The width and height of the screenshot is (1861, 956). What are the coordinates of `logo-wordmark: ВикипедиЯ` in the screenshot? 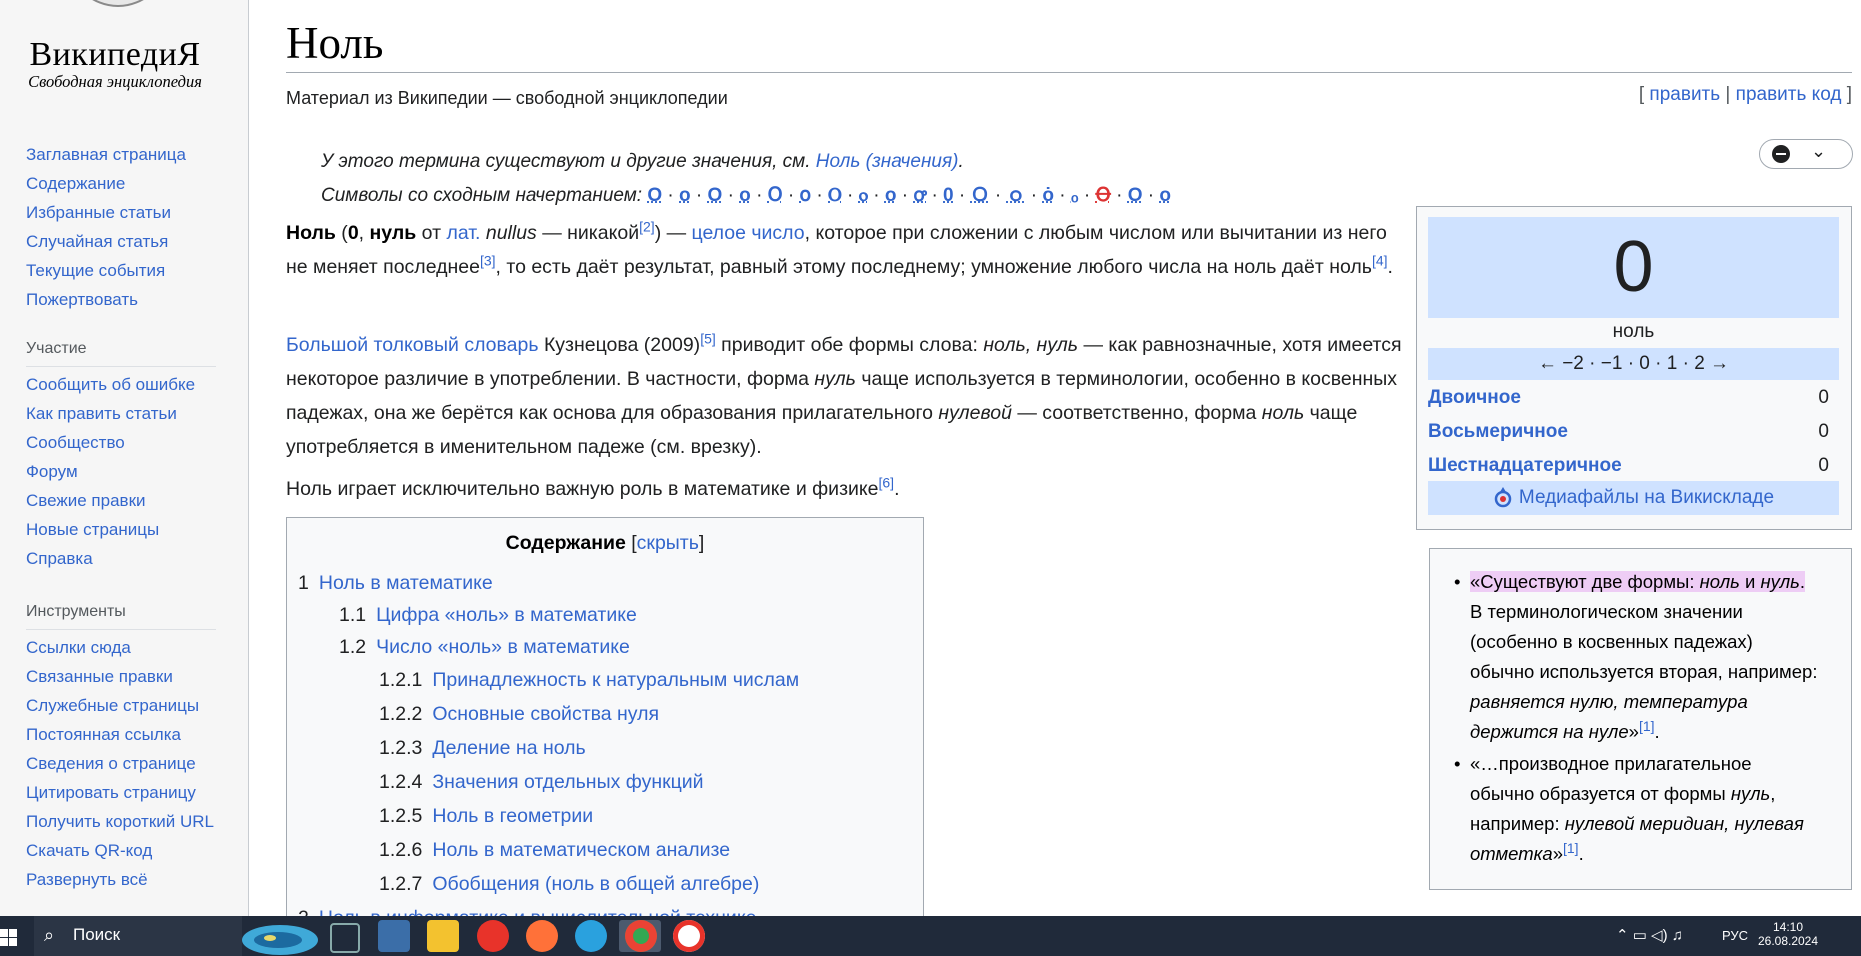 It's located at (115, 55).